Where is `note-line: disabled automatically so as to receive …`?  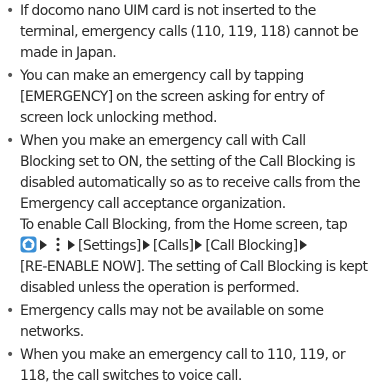 note-line: disabled automatically so as to receive … is located at coordinates (190, 183).